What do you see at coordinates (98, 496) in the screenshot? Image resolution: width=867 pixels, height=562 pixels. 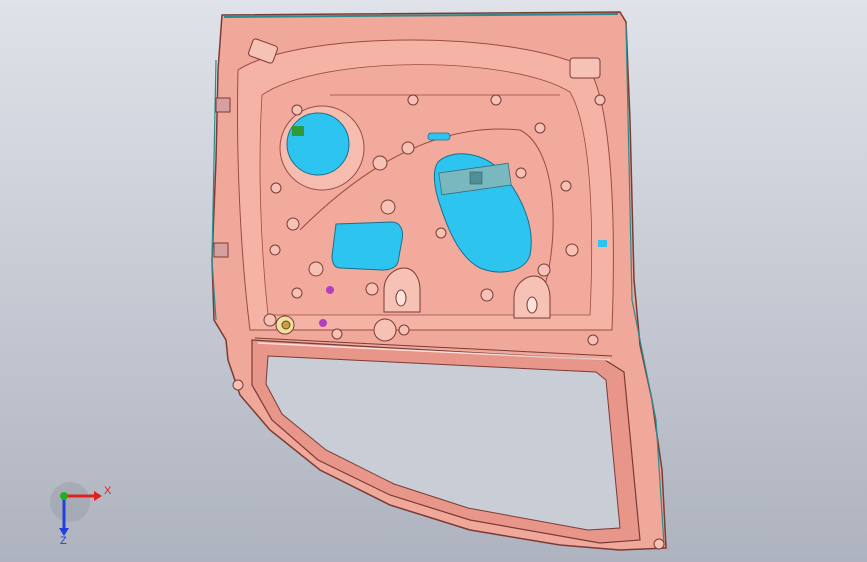 I see `x-axis-arrowhead` at bounding box center [98, 496].